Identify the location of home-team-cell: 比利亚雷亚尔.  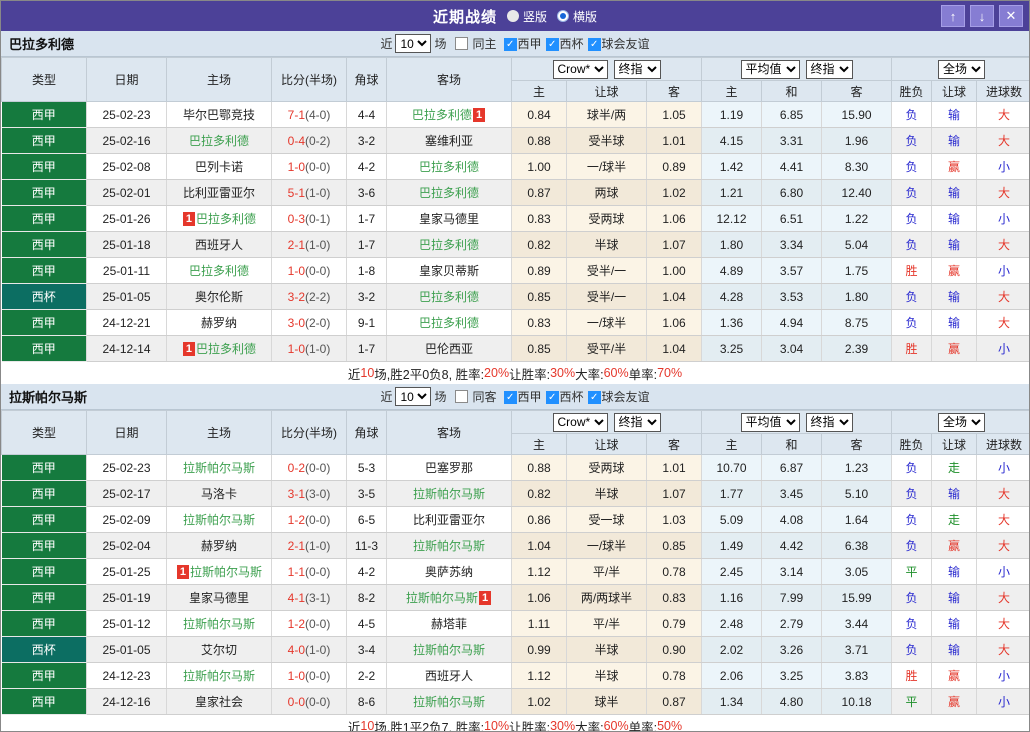
(219, 192).